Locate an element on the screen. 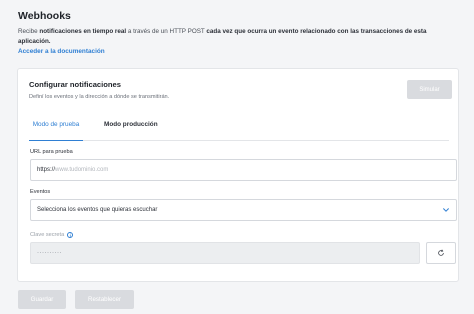 Image resolution: width=474 pixels, height=314 pixels. secret-label-text: Clave secreta is located at coordinates (47, 235).